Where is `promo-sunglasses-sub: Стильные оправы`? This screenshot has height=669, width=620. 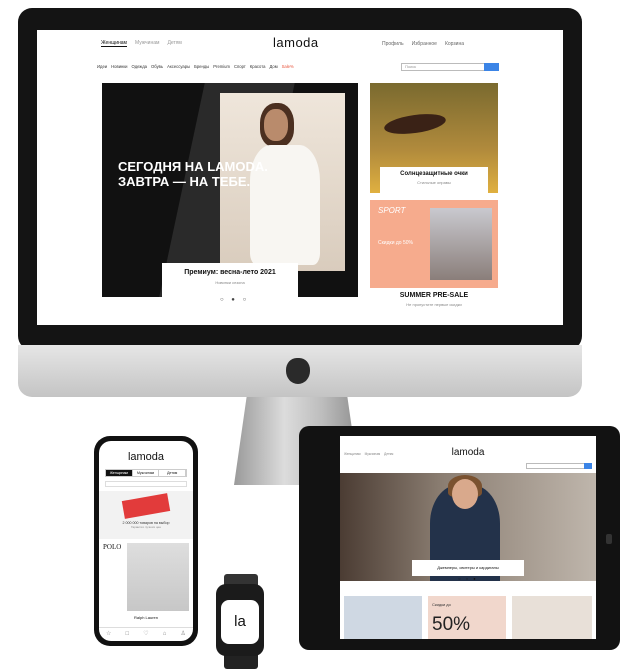
promo-sunglasses-sub: Стильные оправы is located at coordinates (434, 182).